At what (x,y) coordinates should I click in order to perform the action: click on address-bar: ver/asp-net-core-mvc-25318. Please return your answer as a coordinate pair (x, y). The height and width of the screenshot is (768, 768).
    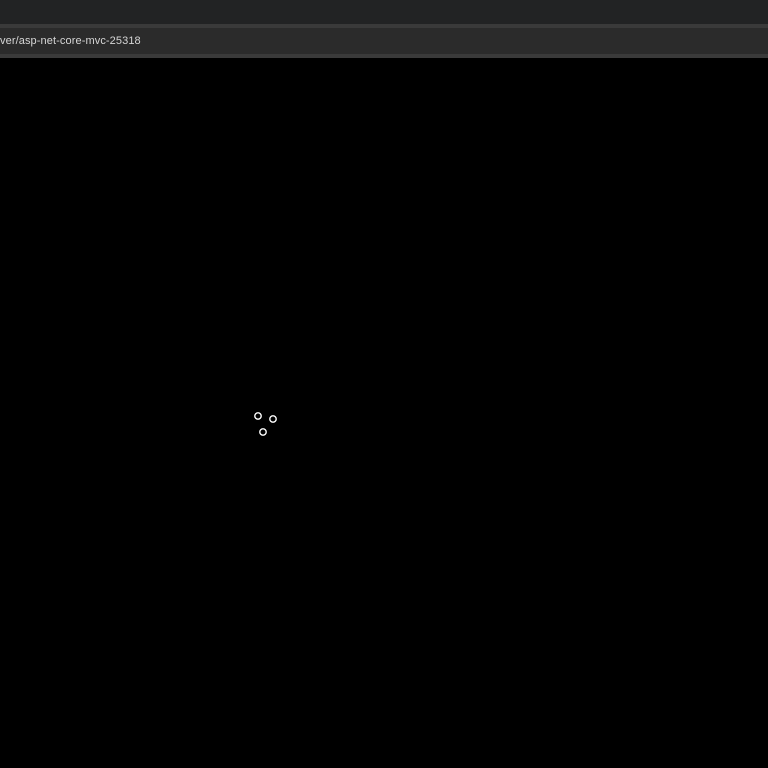
    Looking at the image, I should click on (384, 41).